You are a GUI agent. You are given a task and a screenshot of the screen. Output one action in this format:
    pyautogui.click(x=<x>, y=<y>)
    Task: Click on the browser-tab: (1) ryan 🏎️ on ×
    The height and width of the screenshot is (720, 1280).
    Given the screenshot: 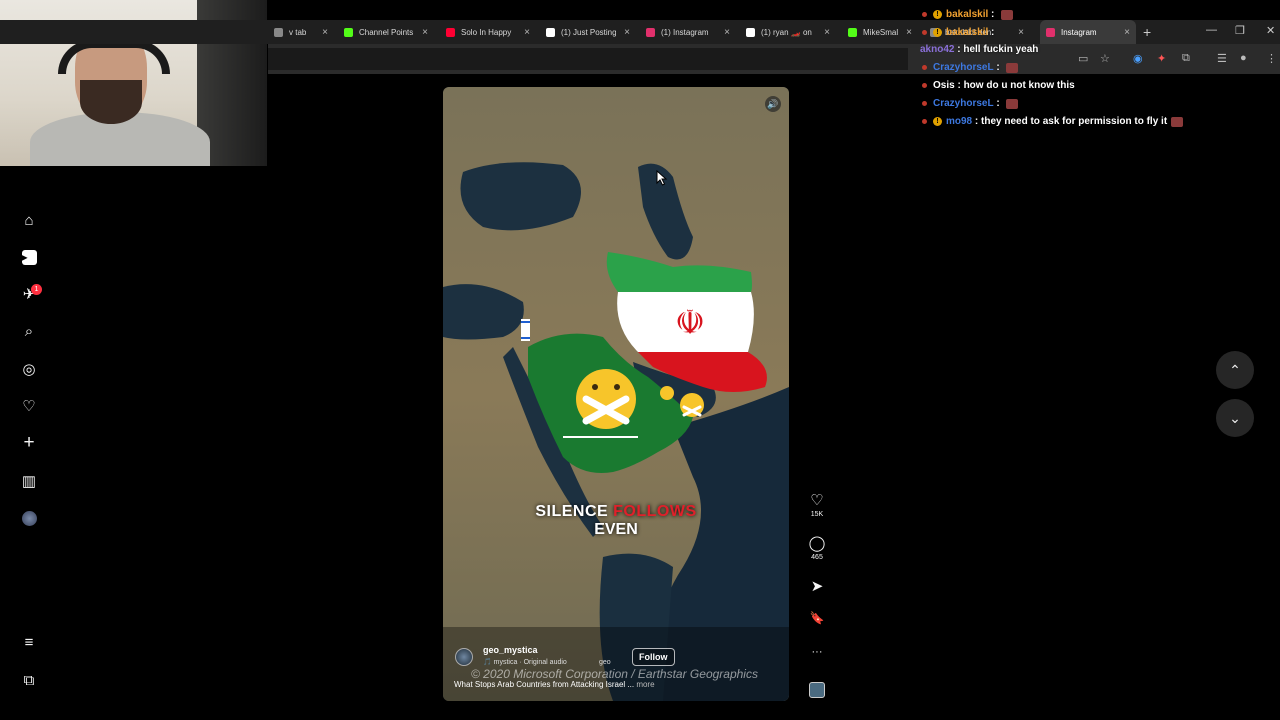 What is the action you would take?
    pyautogui.click(x=788, y=32)
    